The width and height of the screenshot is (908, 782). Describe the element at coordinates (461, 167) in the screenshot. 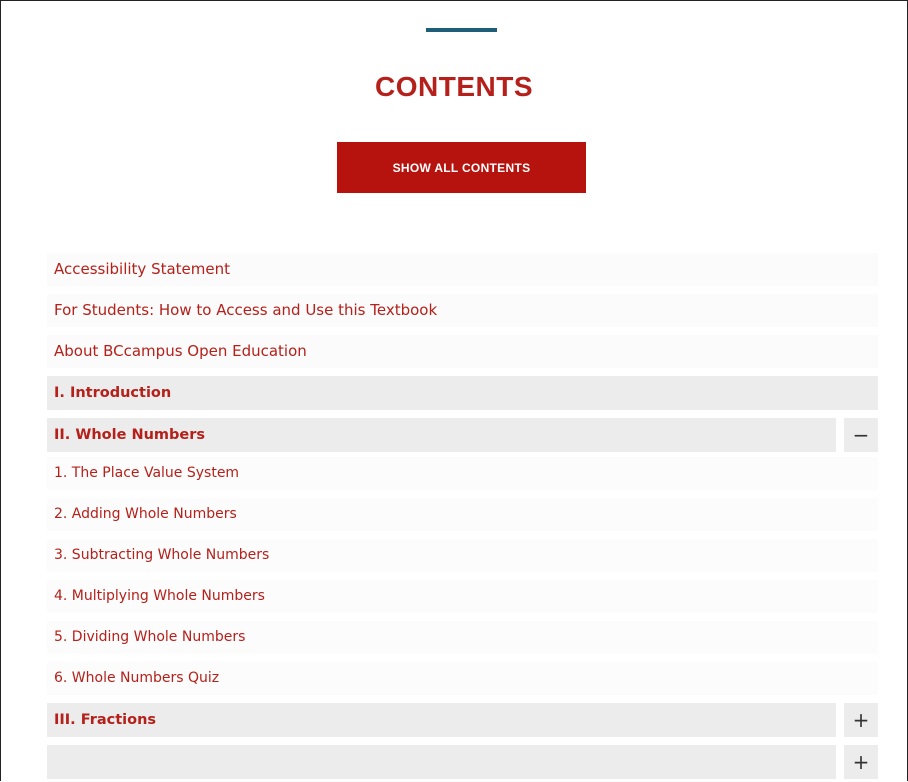

I see `show-all-contents-button: SHOW ALL CONTENTS` at that location.